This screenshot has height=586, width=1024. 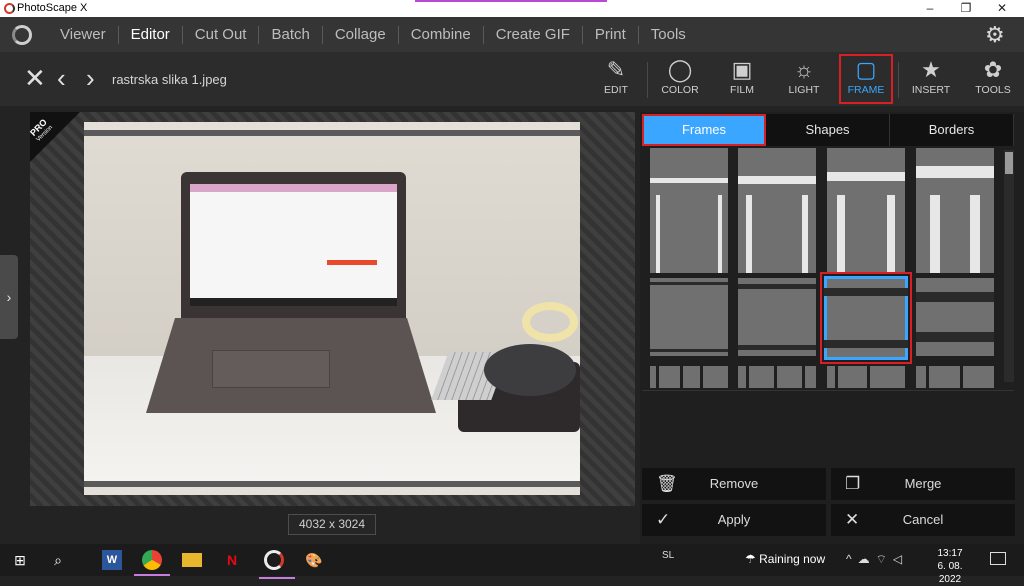 I want to click on cancel-button: ✕ Cancel, so click(x=923, y=520).